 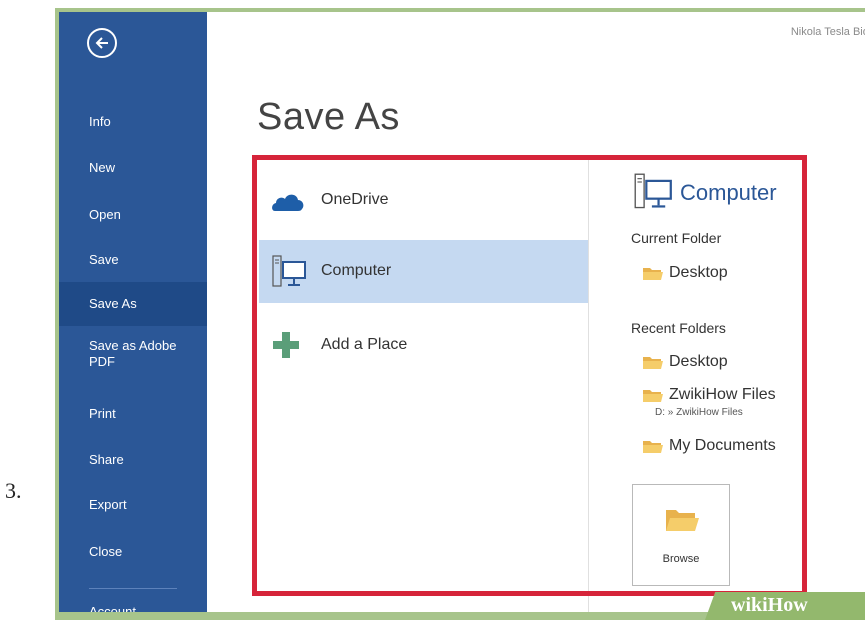 I want to click on watermark-logo: wikiHow, so click(x=769, y=605).